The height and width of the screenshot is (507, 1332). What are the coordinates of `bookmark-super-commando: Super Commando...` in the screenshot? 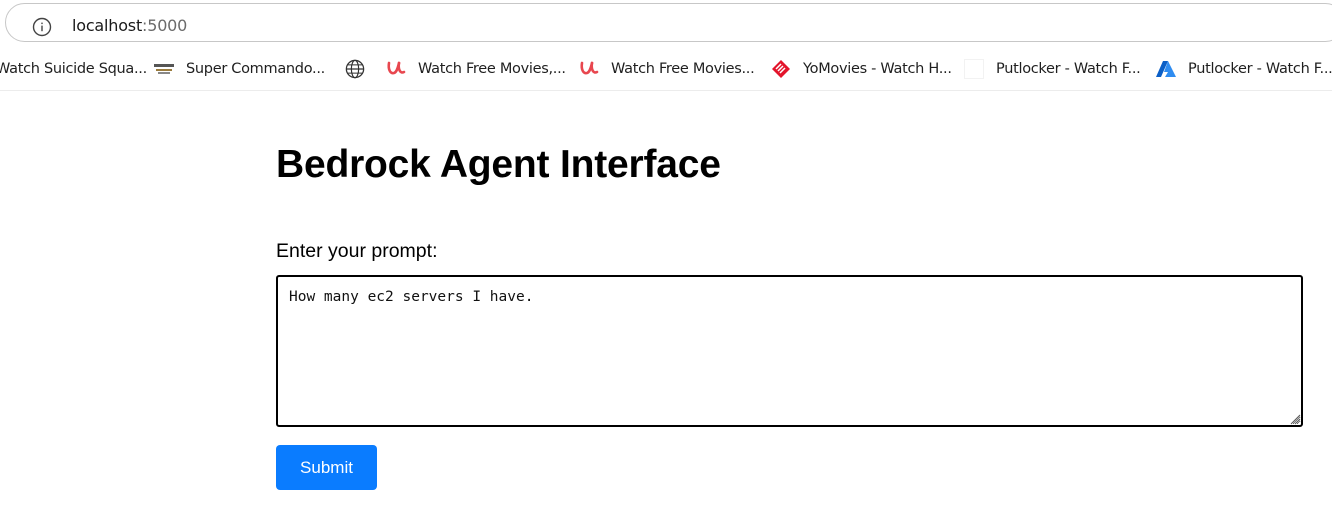 It's located at (239, 68).